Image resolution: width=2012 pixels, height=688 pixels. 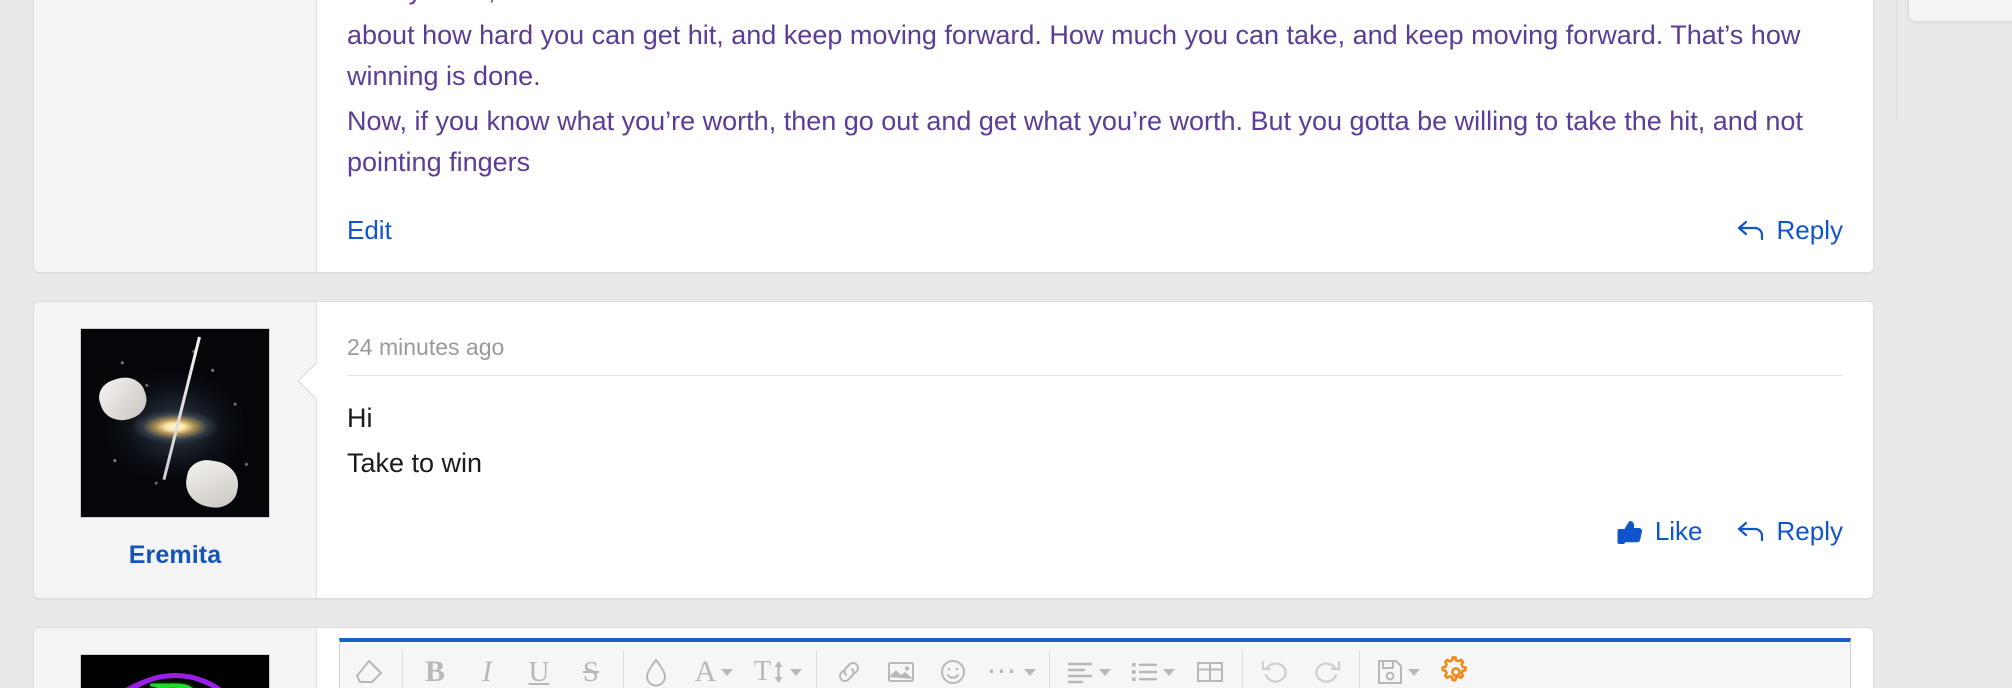 I want to click on insert-image-icon, so click(x=901, y=667).